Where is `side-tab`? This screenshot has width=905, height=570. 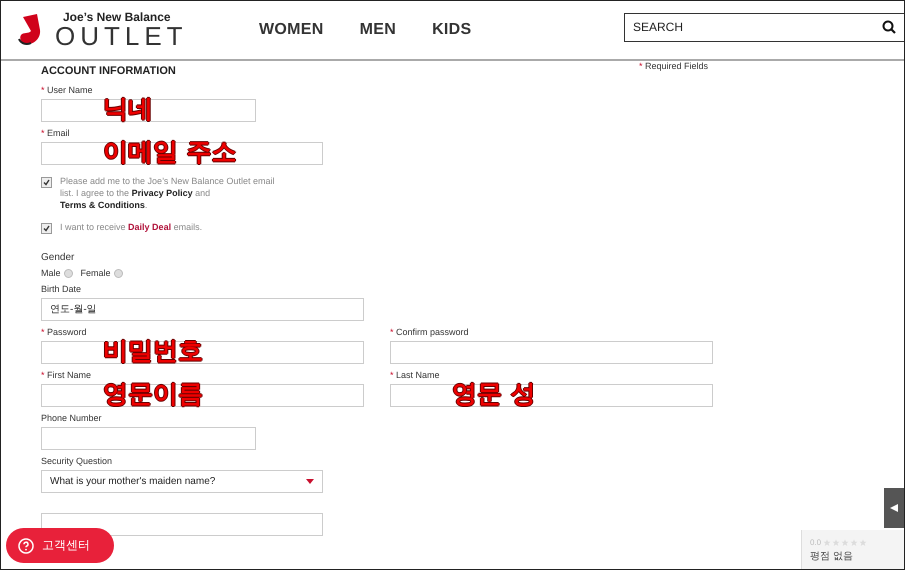
side-tab is located at coordinates (894, 508).